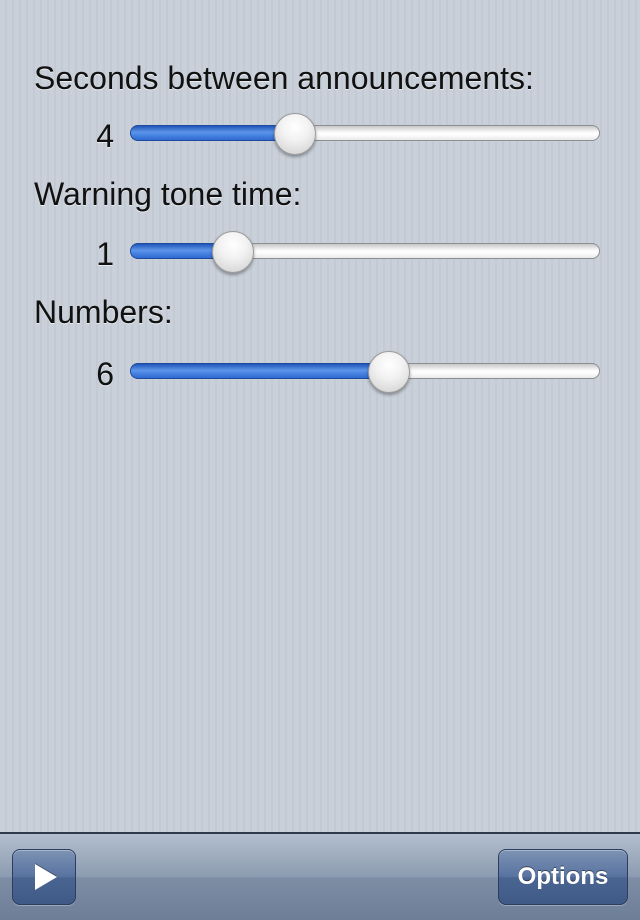 This screenshot has width=640, height=920. I want to click on warning-tone-time-slider, so click(365, 252).